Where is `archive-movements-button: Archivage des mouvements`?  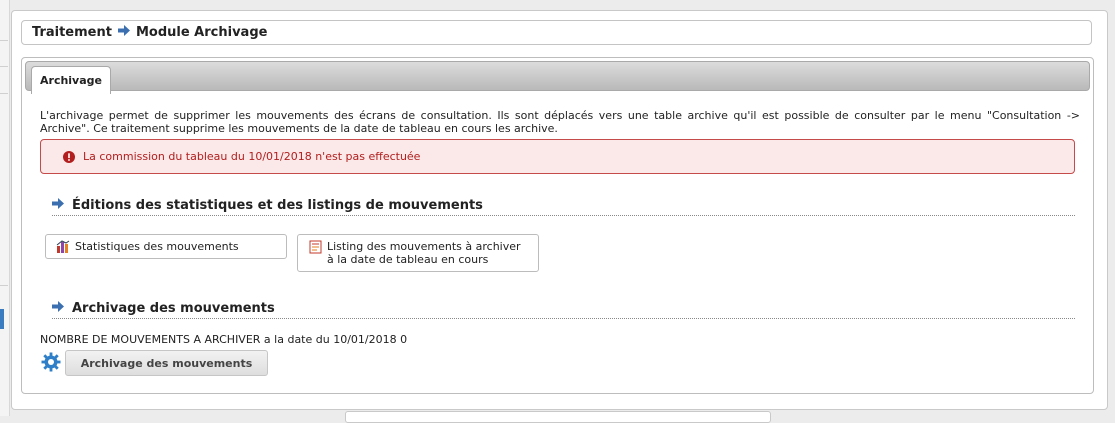
archive-movements-button: Archivage des mouvements is located at coordinates (166, 363).